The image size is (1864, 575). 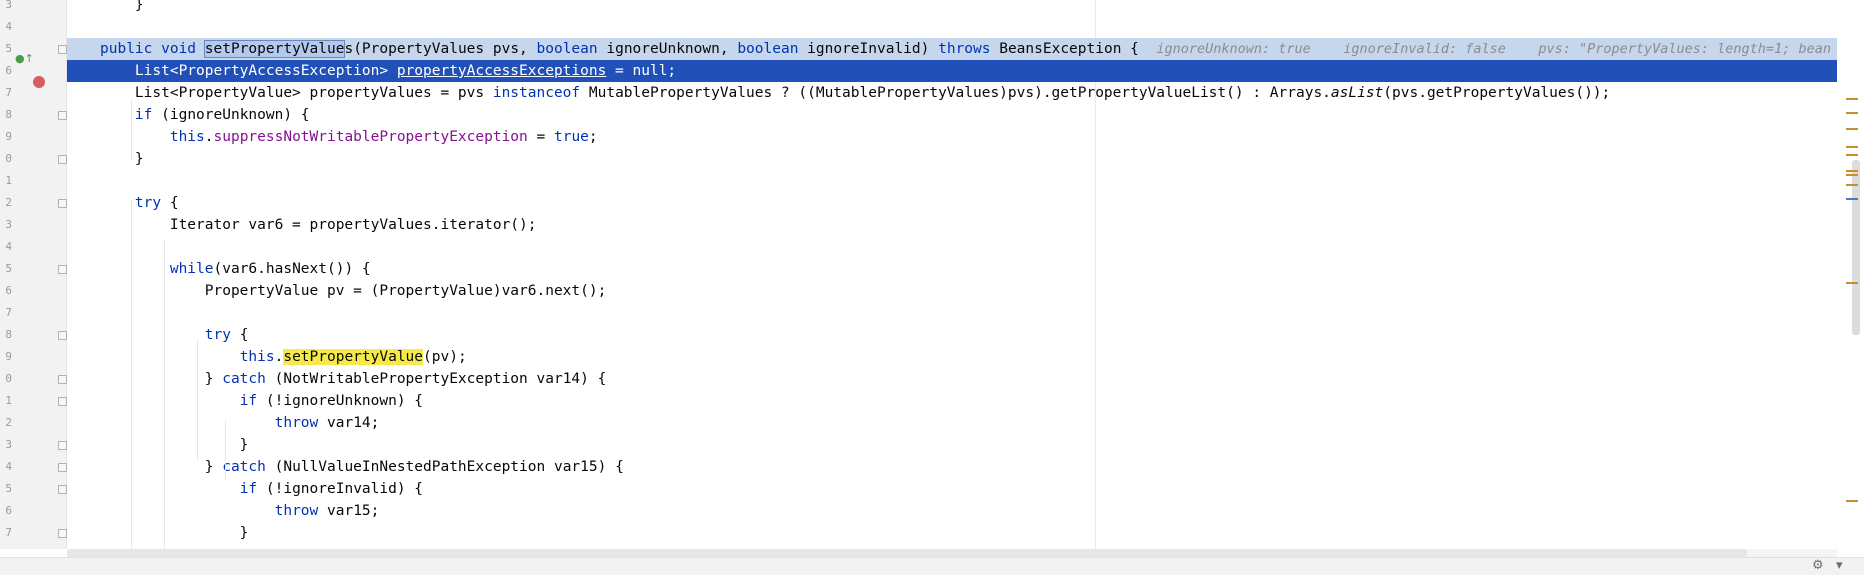 I want to click on chevron-down-icon: ▾, so click(x=1839, y=565).